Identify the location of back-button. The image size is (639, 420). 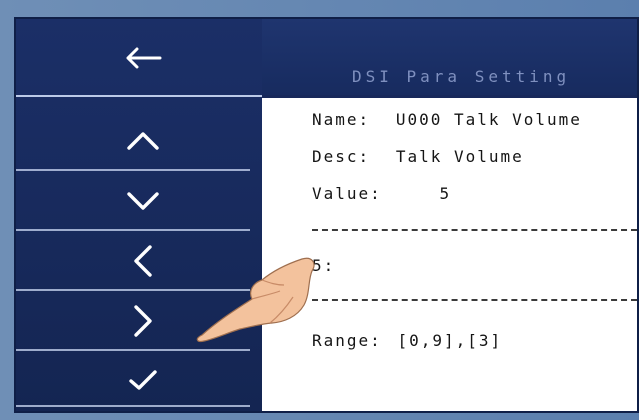
(143, 58).